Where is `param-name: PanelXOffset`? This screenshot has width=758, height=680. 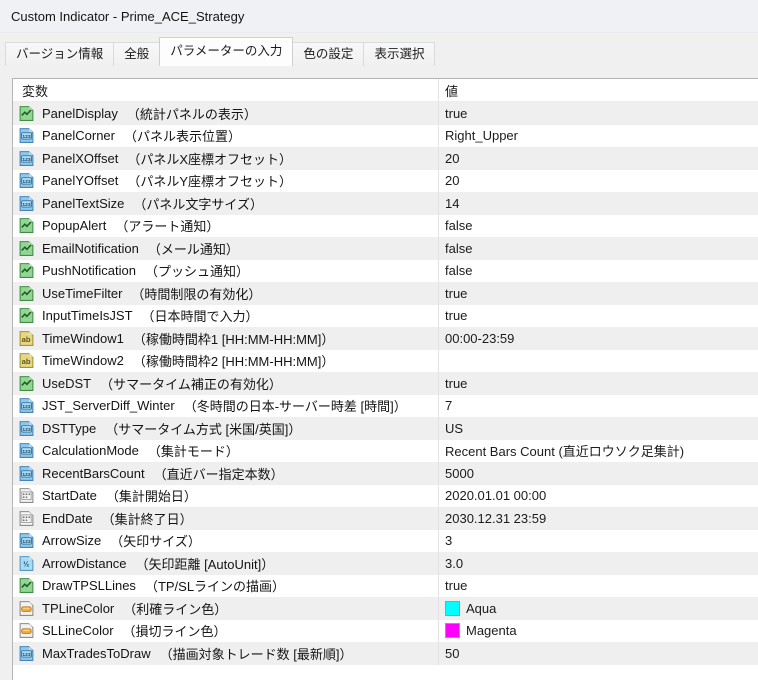
param-name: PanelXOffset is located at coordinates (80, 158).